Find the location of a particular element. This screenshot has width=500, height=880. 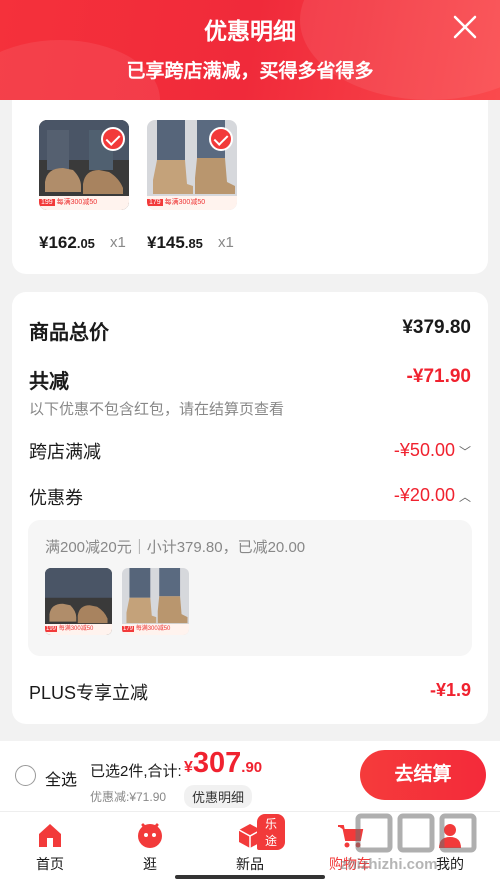

product-price: ¥145.85 is located at coordinates (175, 242).